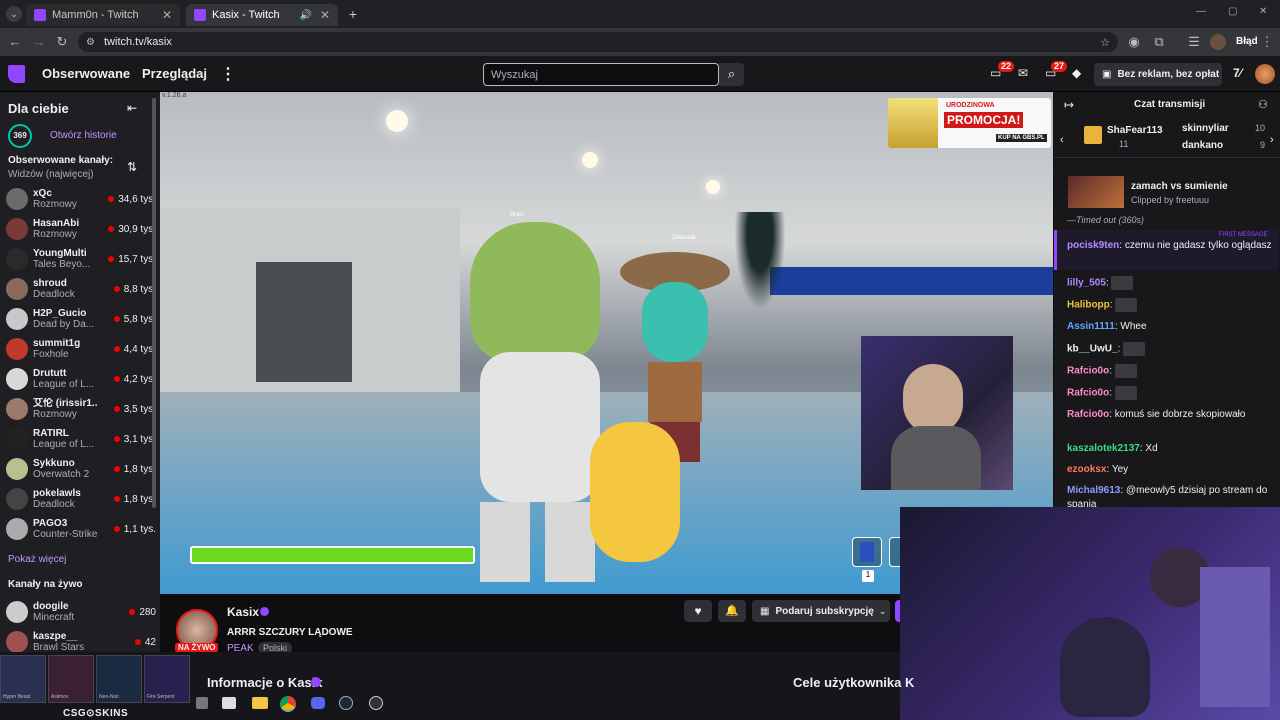 The image size is (1280, 720). What do you see at coordinates (1158, 74) in the screenshot?
I see `turbo-button: ▣ Bez reklam, bez opłat` at bounding box center [1158, 74].